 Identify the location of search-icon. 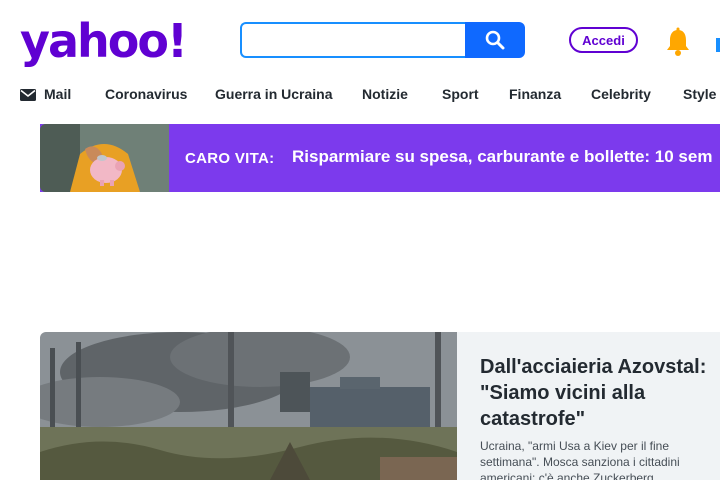
(495, 40).